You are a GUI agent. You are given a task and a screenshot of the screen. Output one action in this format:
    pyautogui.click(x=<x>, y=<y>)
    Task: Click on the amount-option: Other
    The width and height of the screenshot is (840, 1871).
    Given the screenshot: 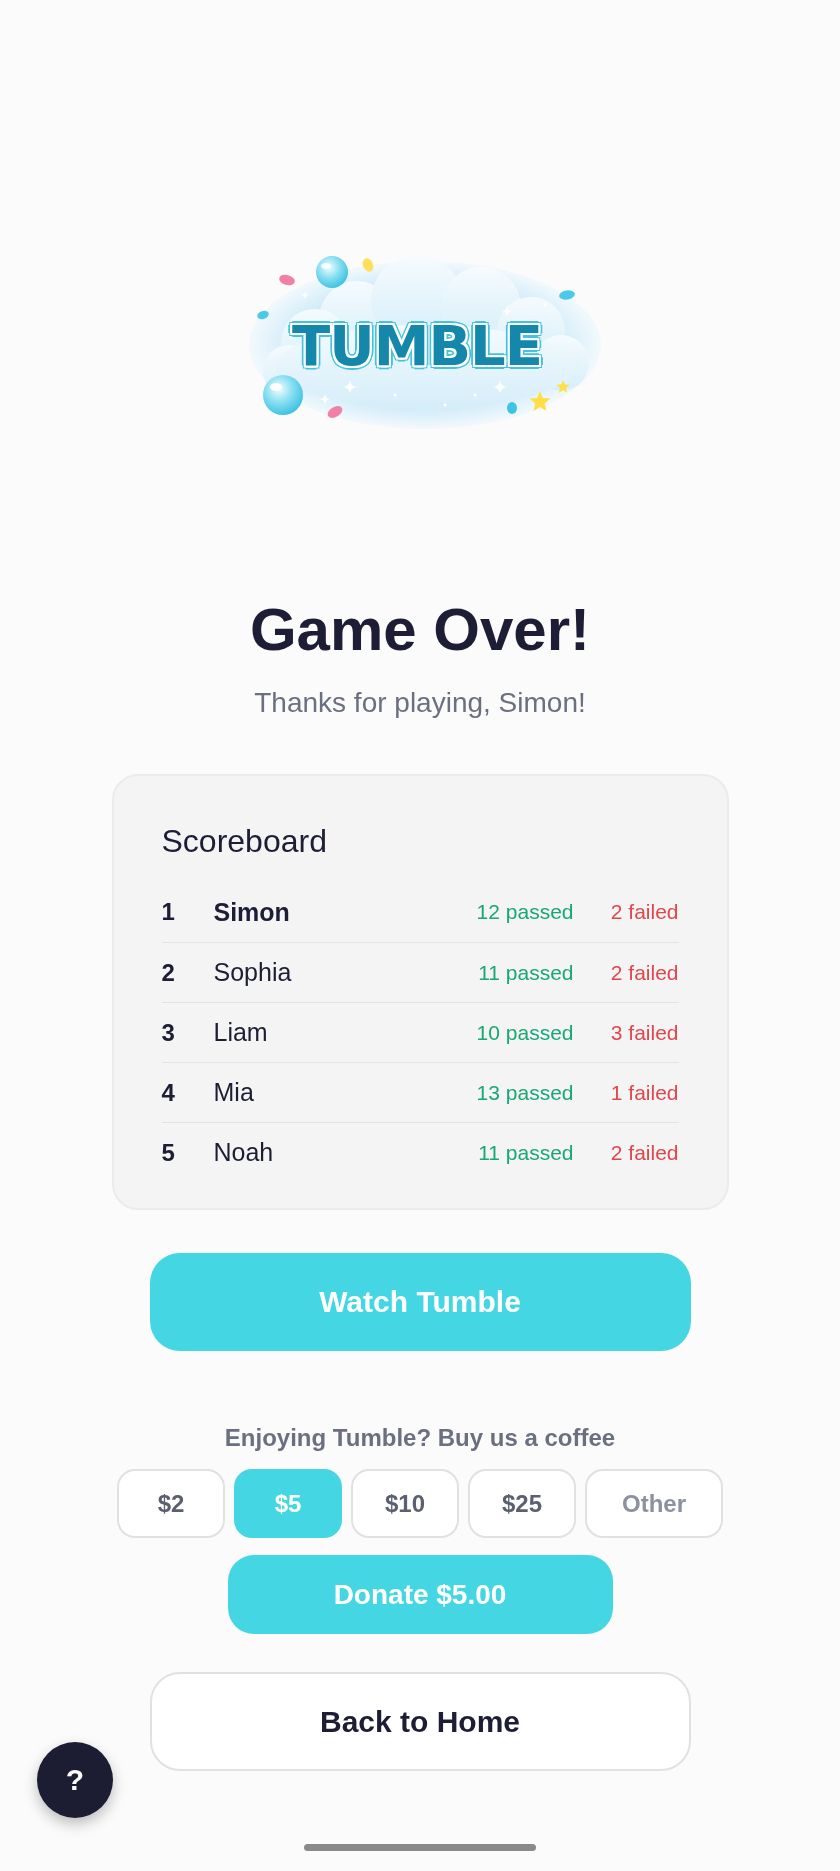 What is the action you would take?
    pyautogui.click(x=654, y=1503)
    